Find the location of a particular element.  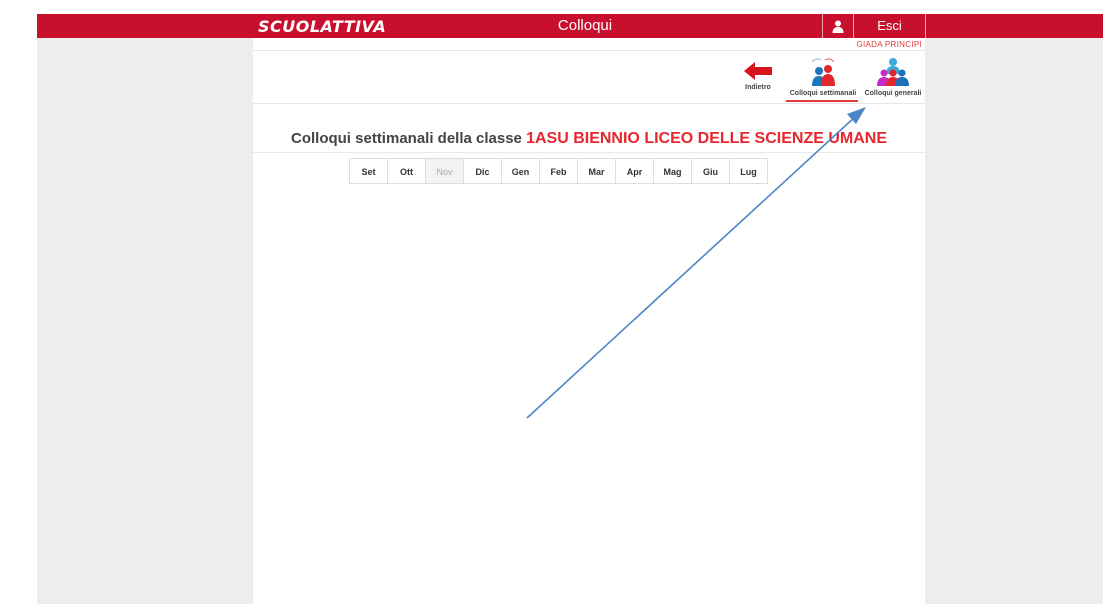

class-name: 1ASU BIENNIO LICEO DELLE SCIENZE UMANE is located at coordinates (706, 138).